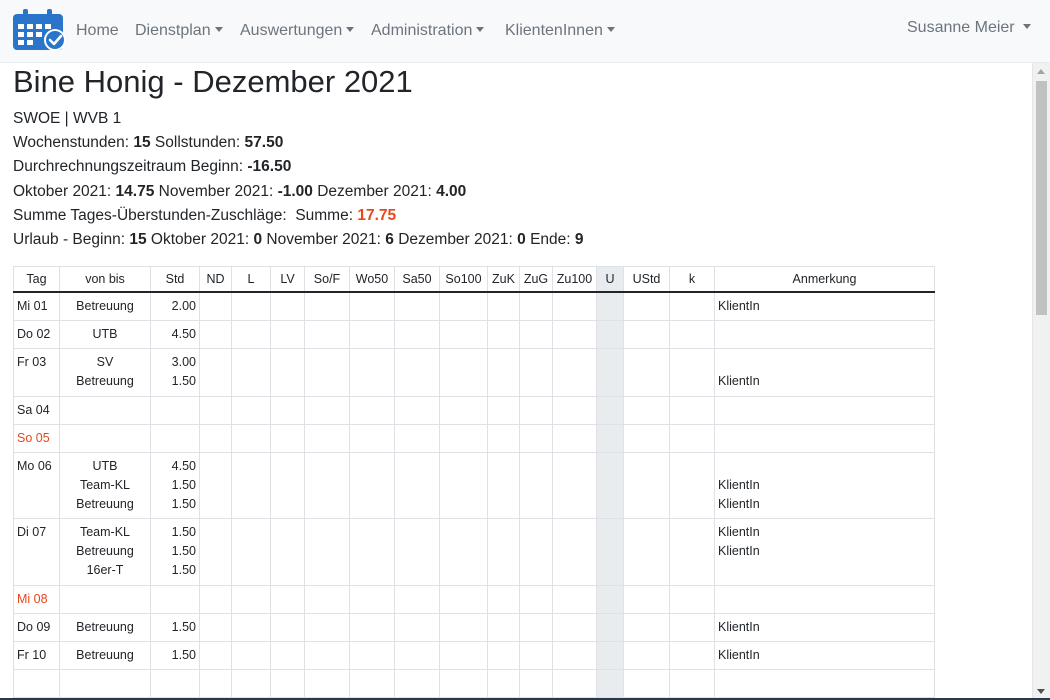  What do you see at coordinates (40, 31) in the screenshot?
I see `calendar-check-icon` at bounding box center [40, 31].